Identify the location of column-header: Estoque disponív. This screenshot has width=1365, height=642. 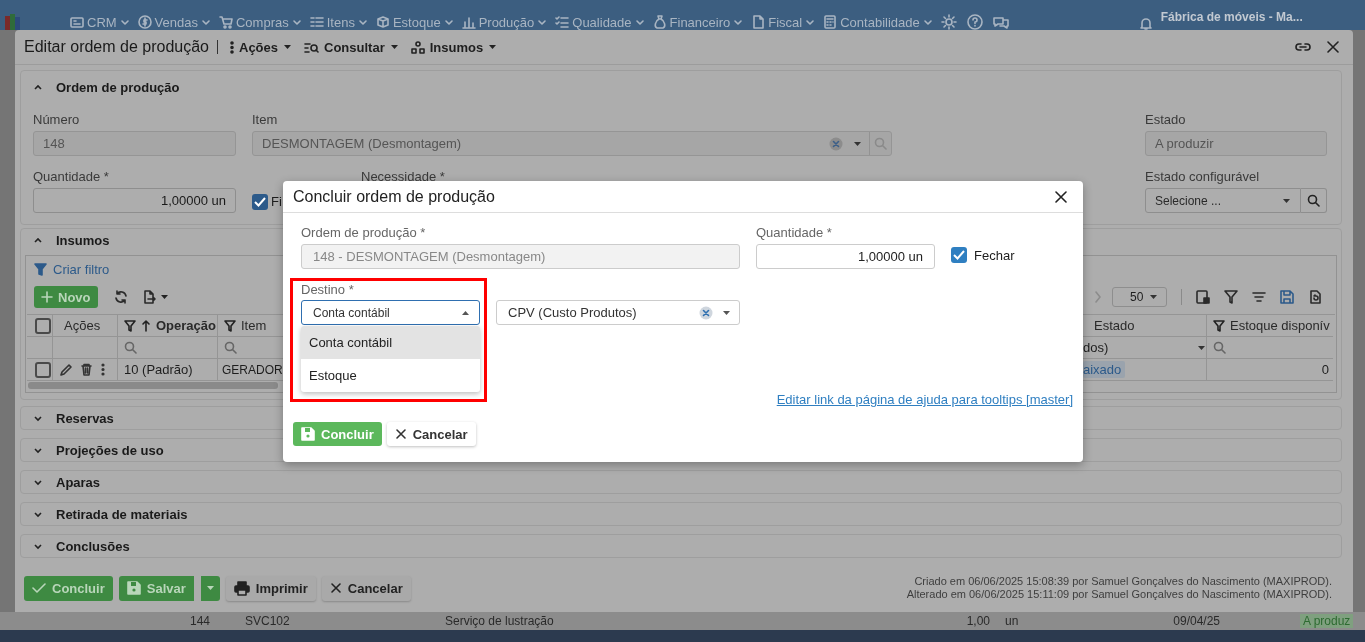
(1271, 325).